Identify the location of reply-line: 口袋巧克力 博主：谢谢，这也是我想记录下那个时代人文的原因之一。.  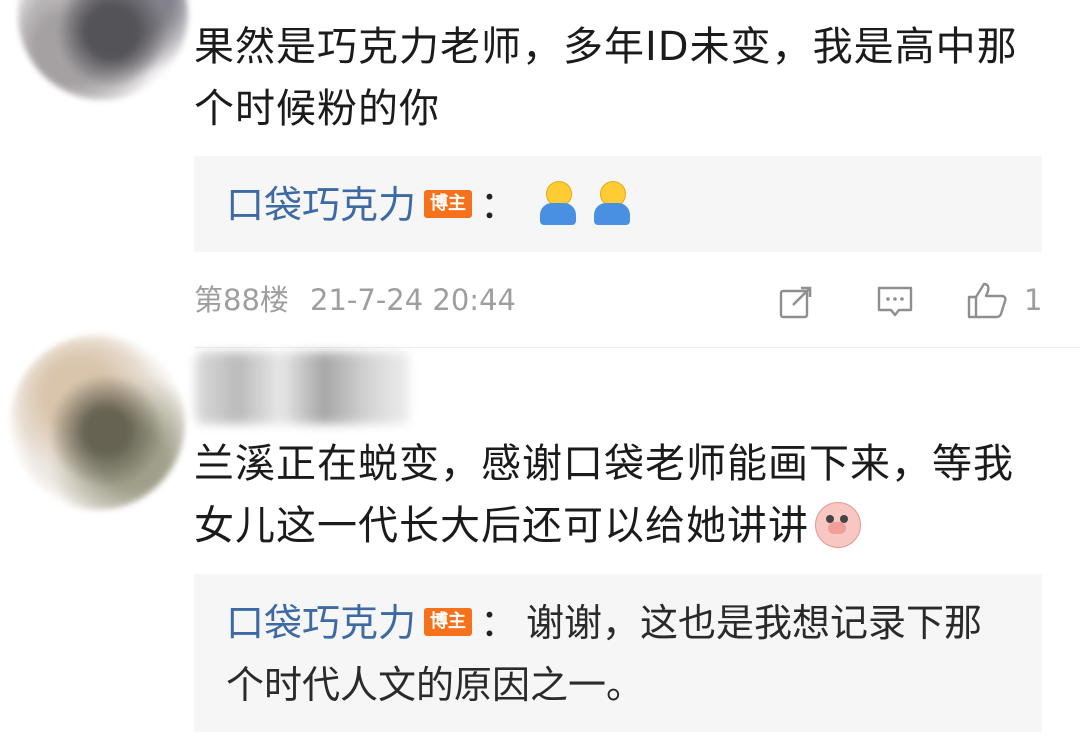
(619, 654).